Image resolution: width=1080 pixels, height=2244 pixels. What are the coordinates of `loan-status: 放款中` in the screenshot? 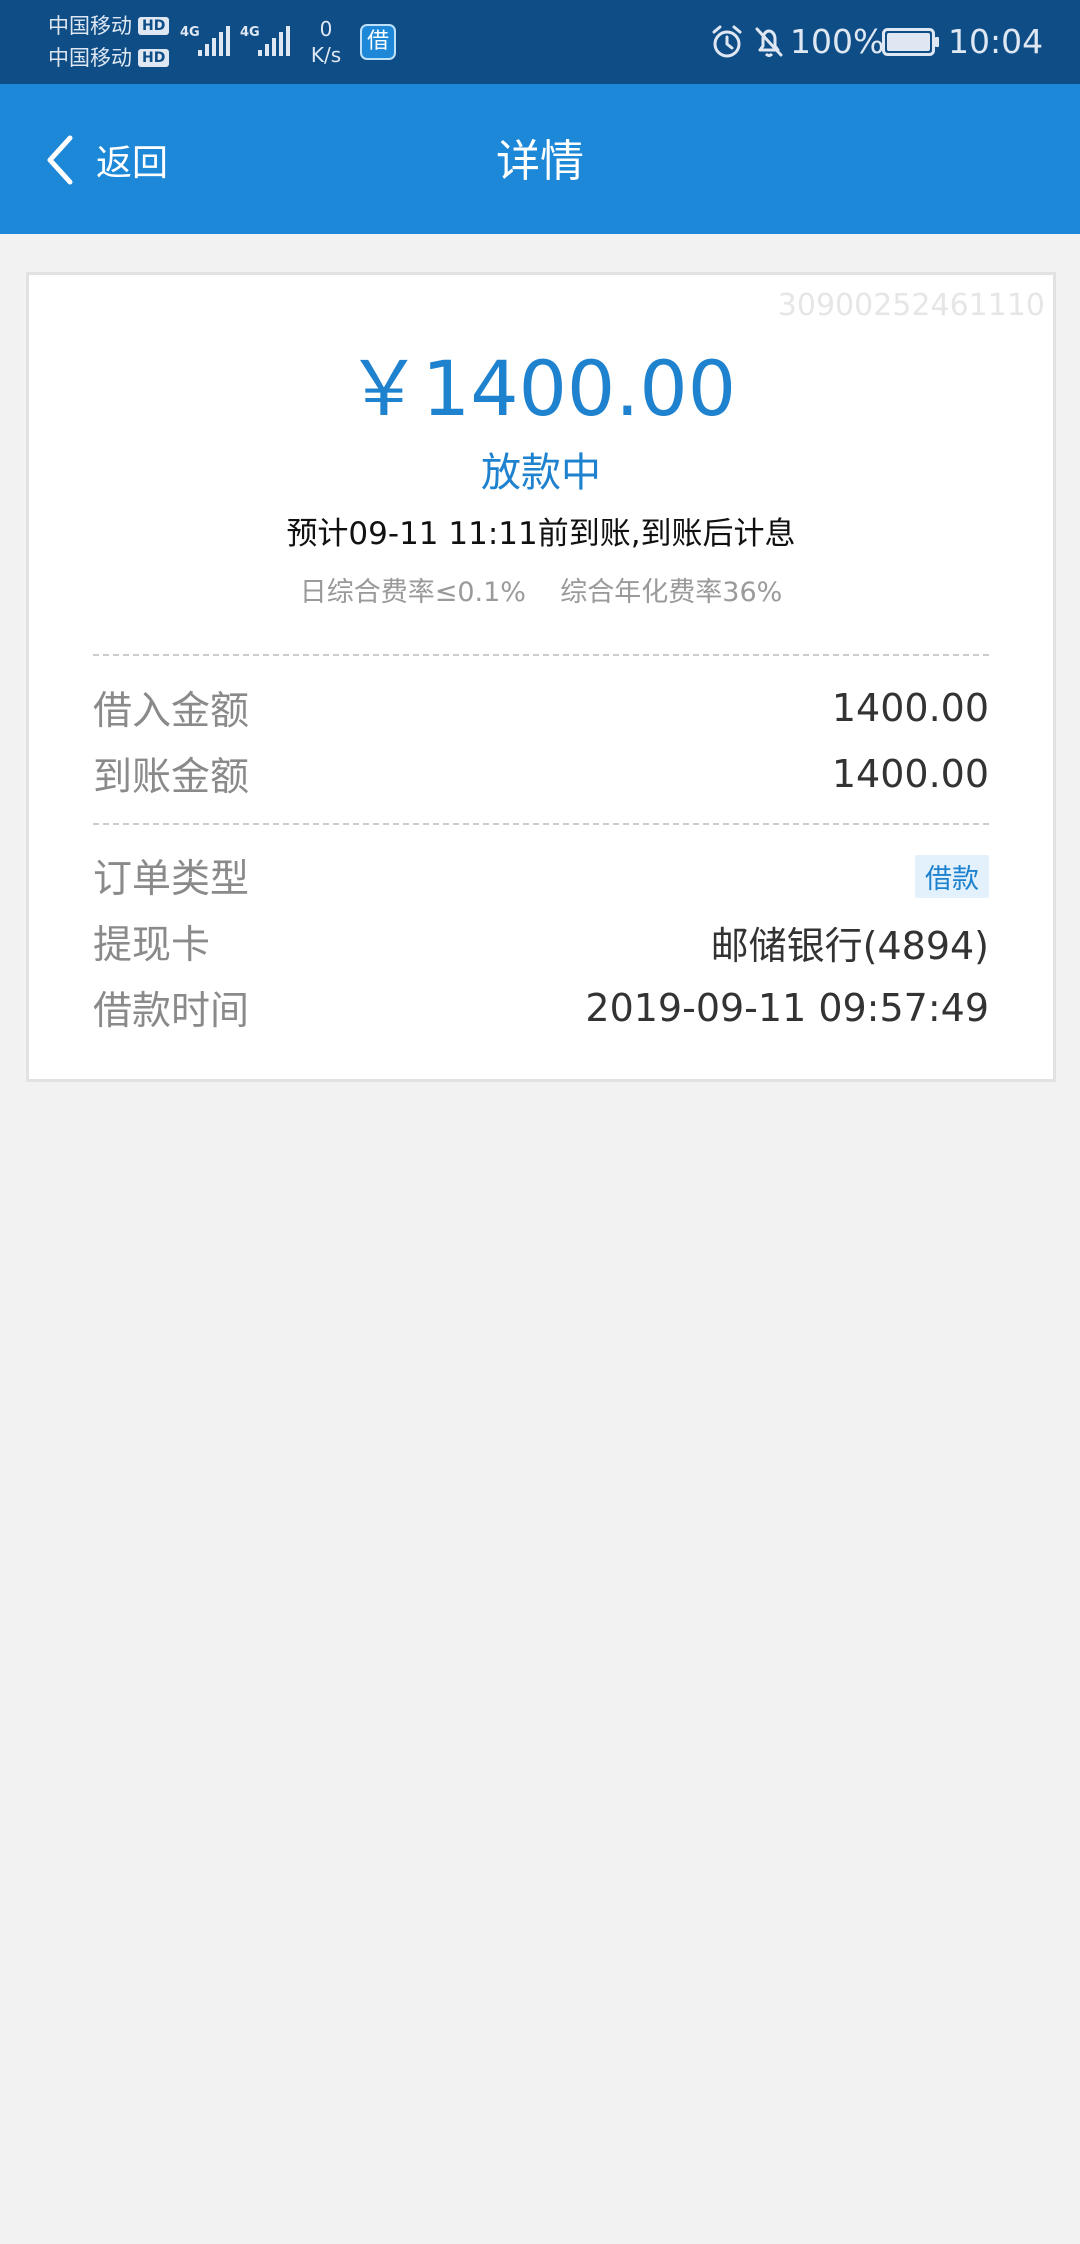 It's located at (541, 473).